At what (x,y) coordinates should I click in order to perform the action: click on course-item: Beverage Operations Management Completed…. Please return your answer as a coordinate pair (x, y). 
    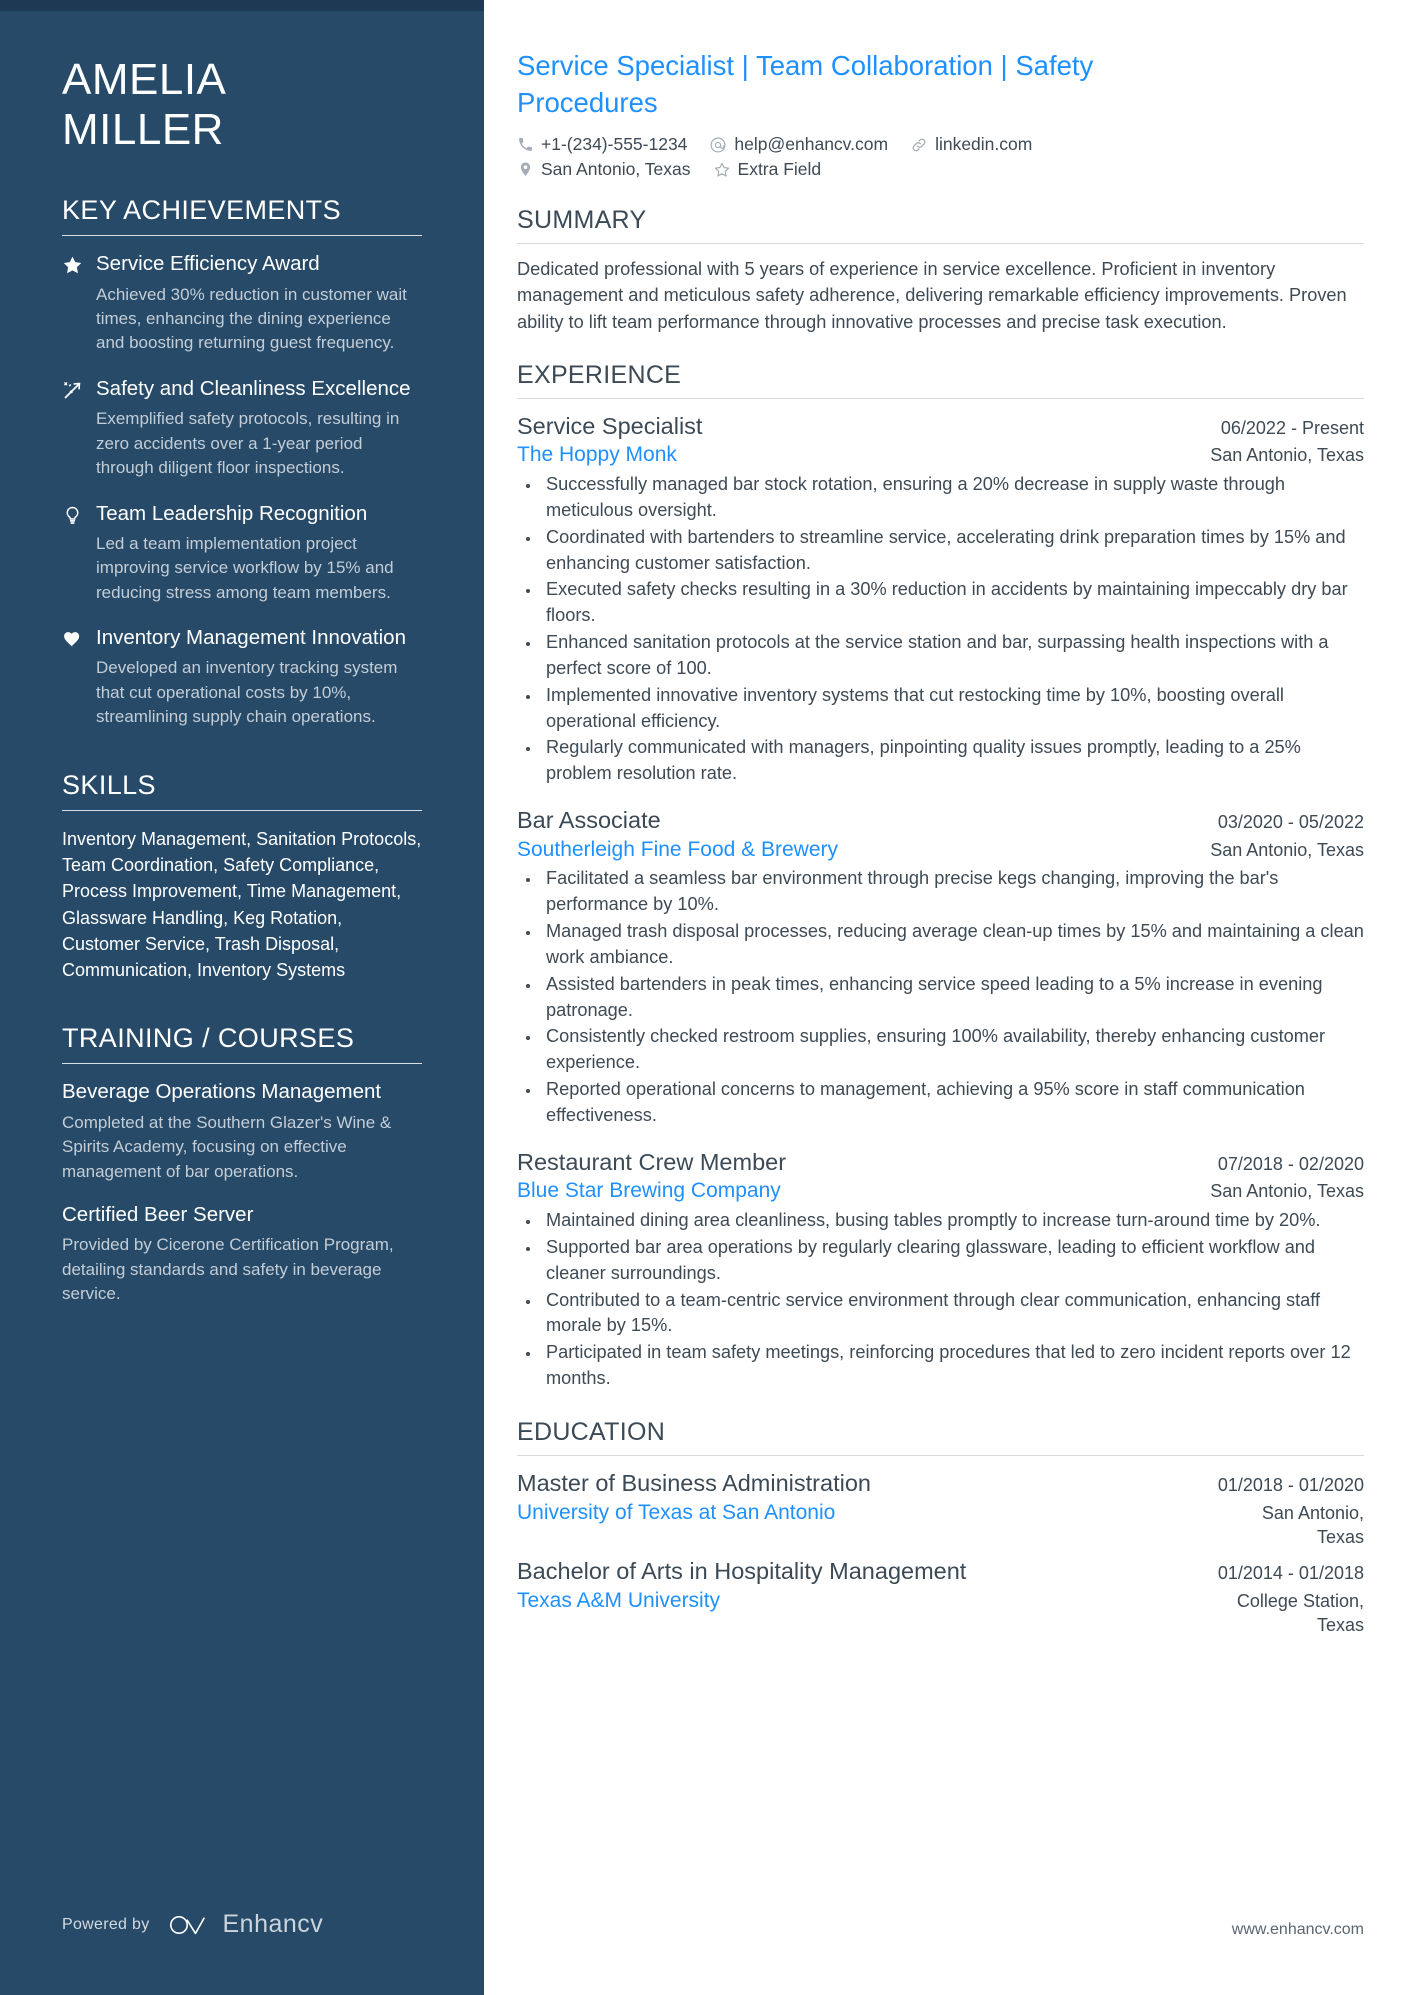
    Looking at the image, I should click on (242, 1131).